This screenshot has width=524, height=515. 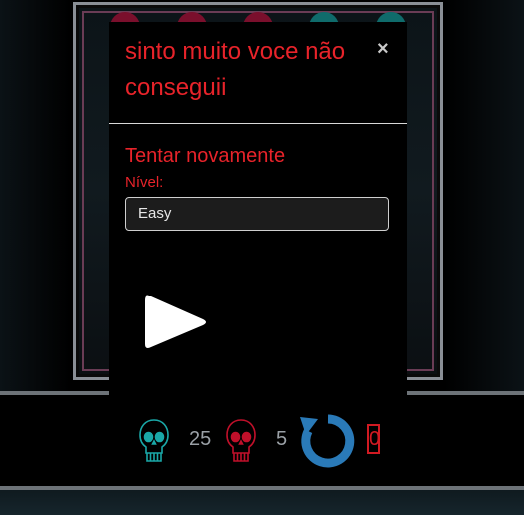 I want to click on play-button, so click(x=175, y=324).